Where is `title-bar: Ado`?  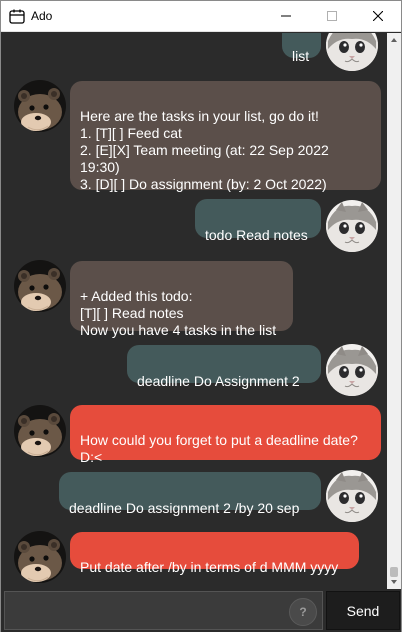 title-bar: Ado is located at coordinates (201, 16).